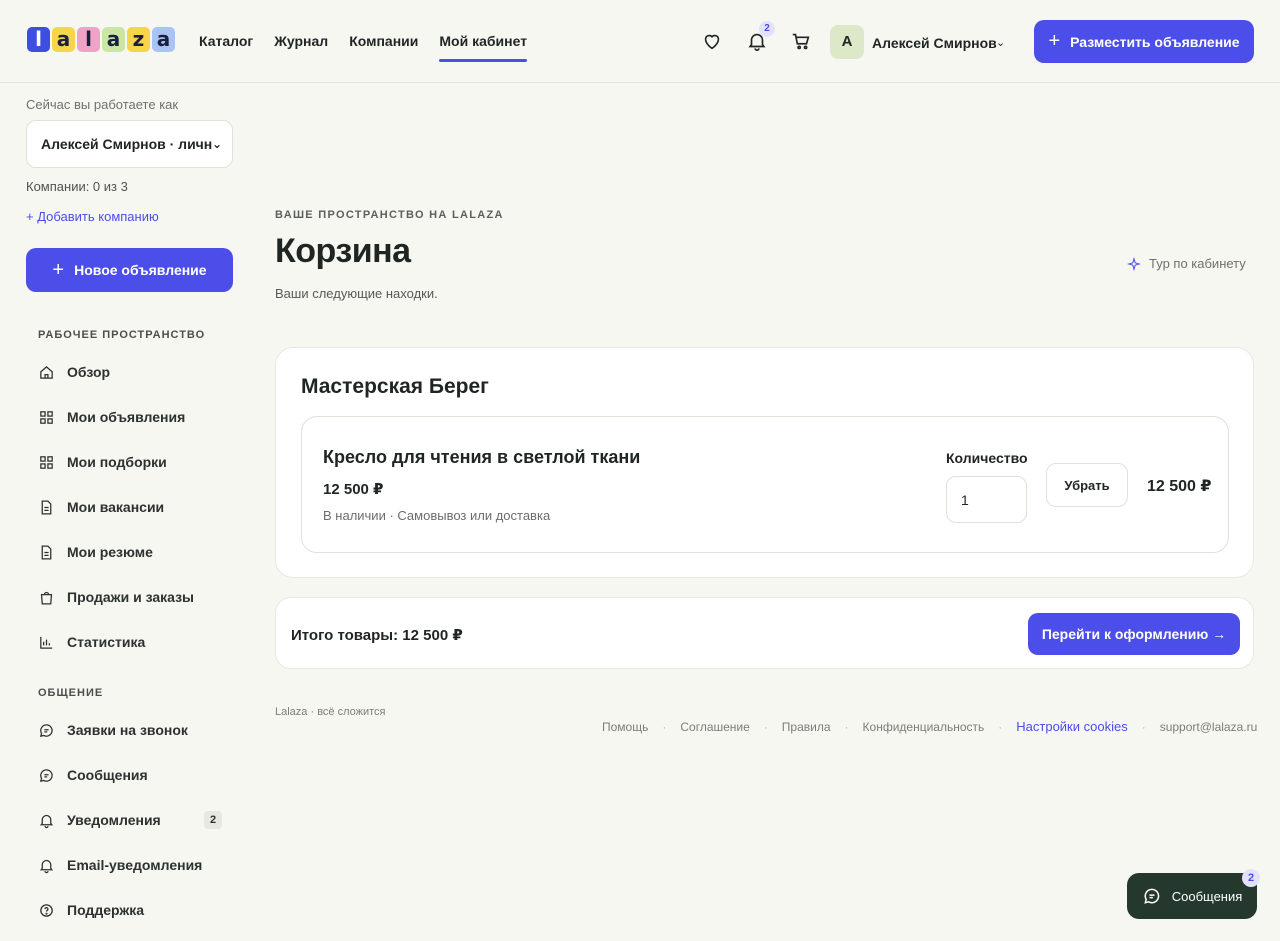 This screenshot has height=941, width=1280. I want to click on tour-link-label: Тур по кабинету, so click(1197, 263).